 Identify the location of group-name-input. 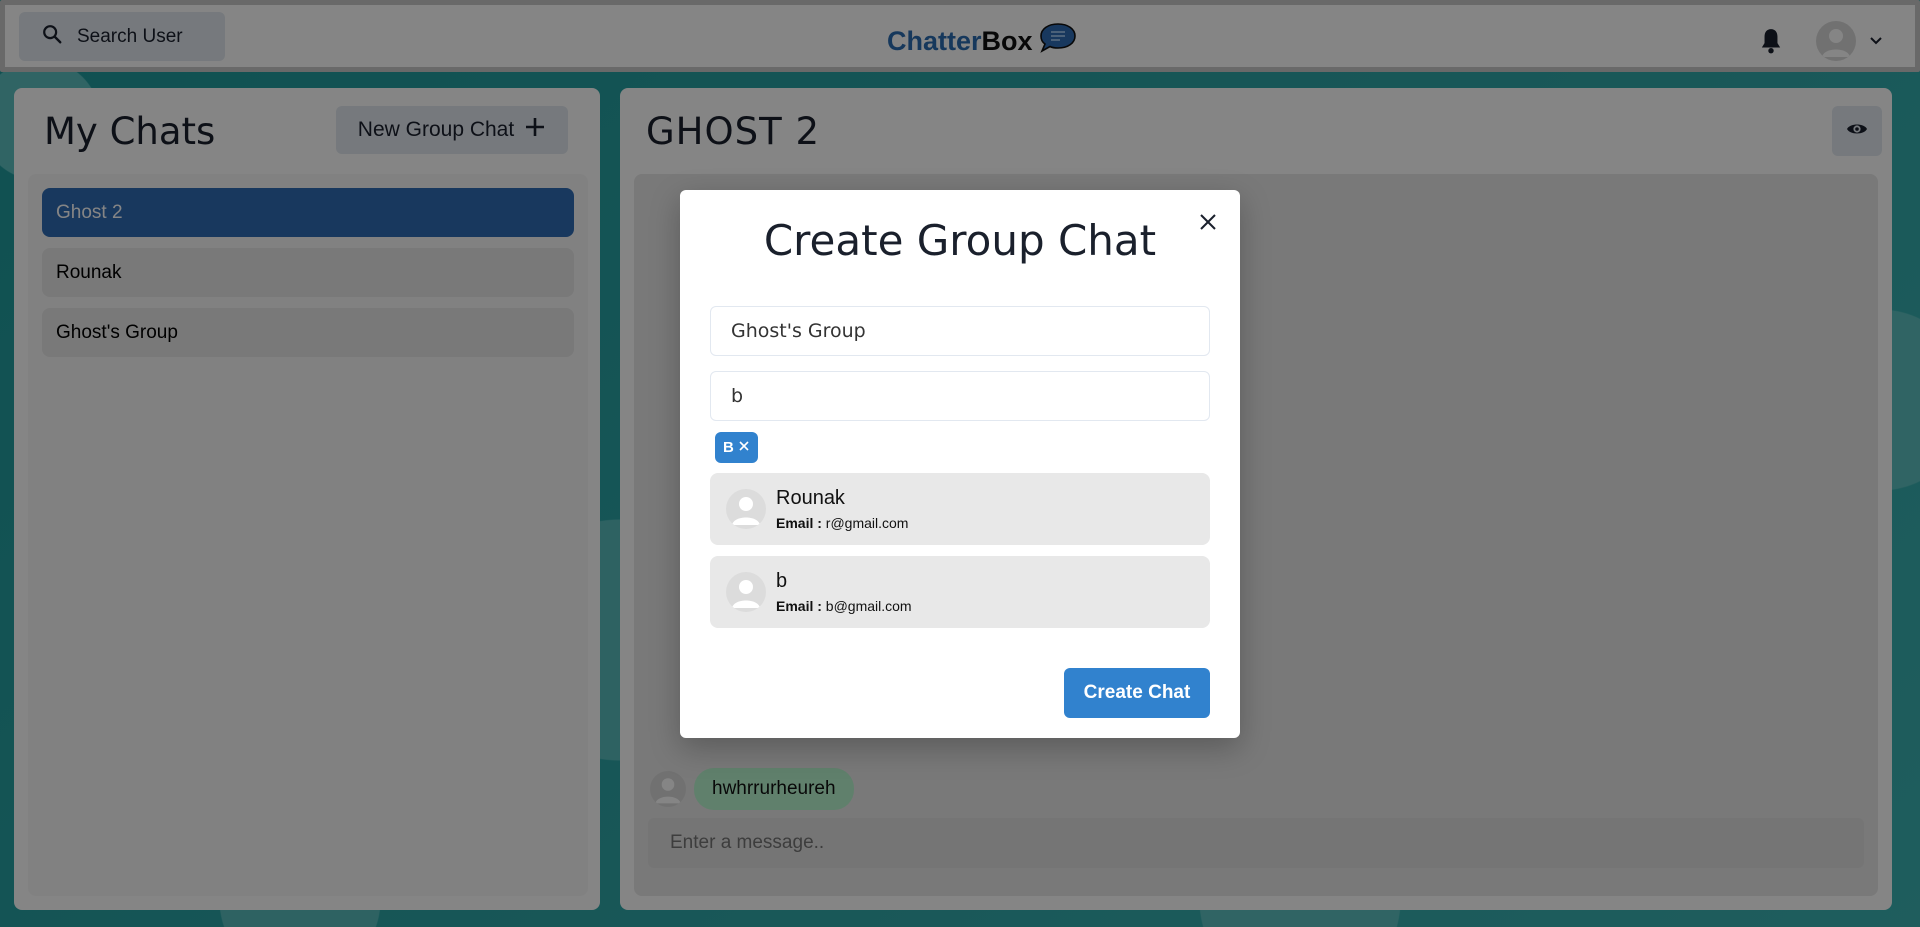
(960, 331).